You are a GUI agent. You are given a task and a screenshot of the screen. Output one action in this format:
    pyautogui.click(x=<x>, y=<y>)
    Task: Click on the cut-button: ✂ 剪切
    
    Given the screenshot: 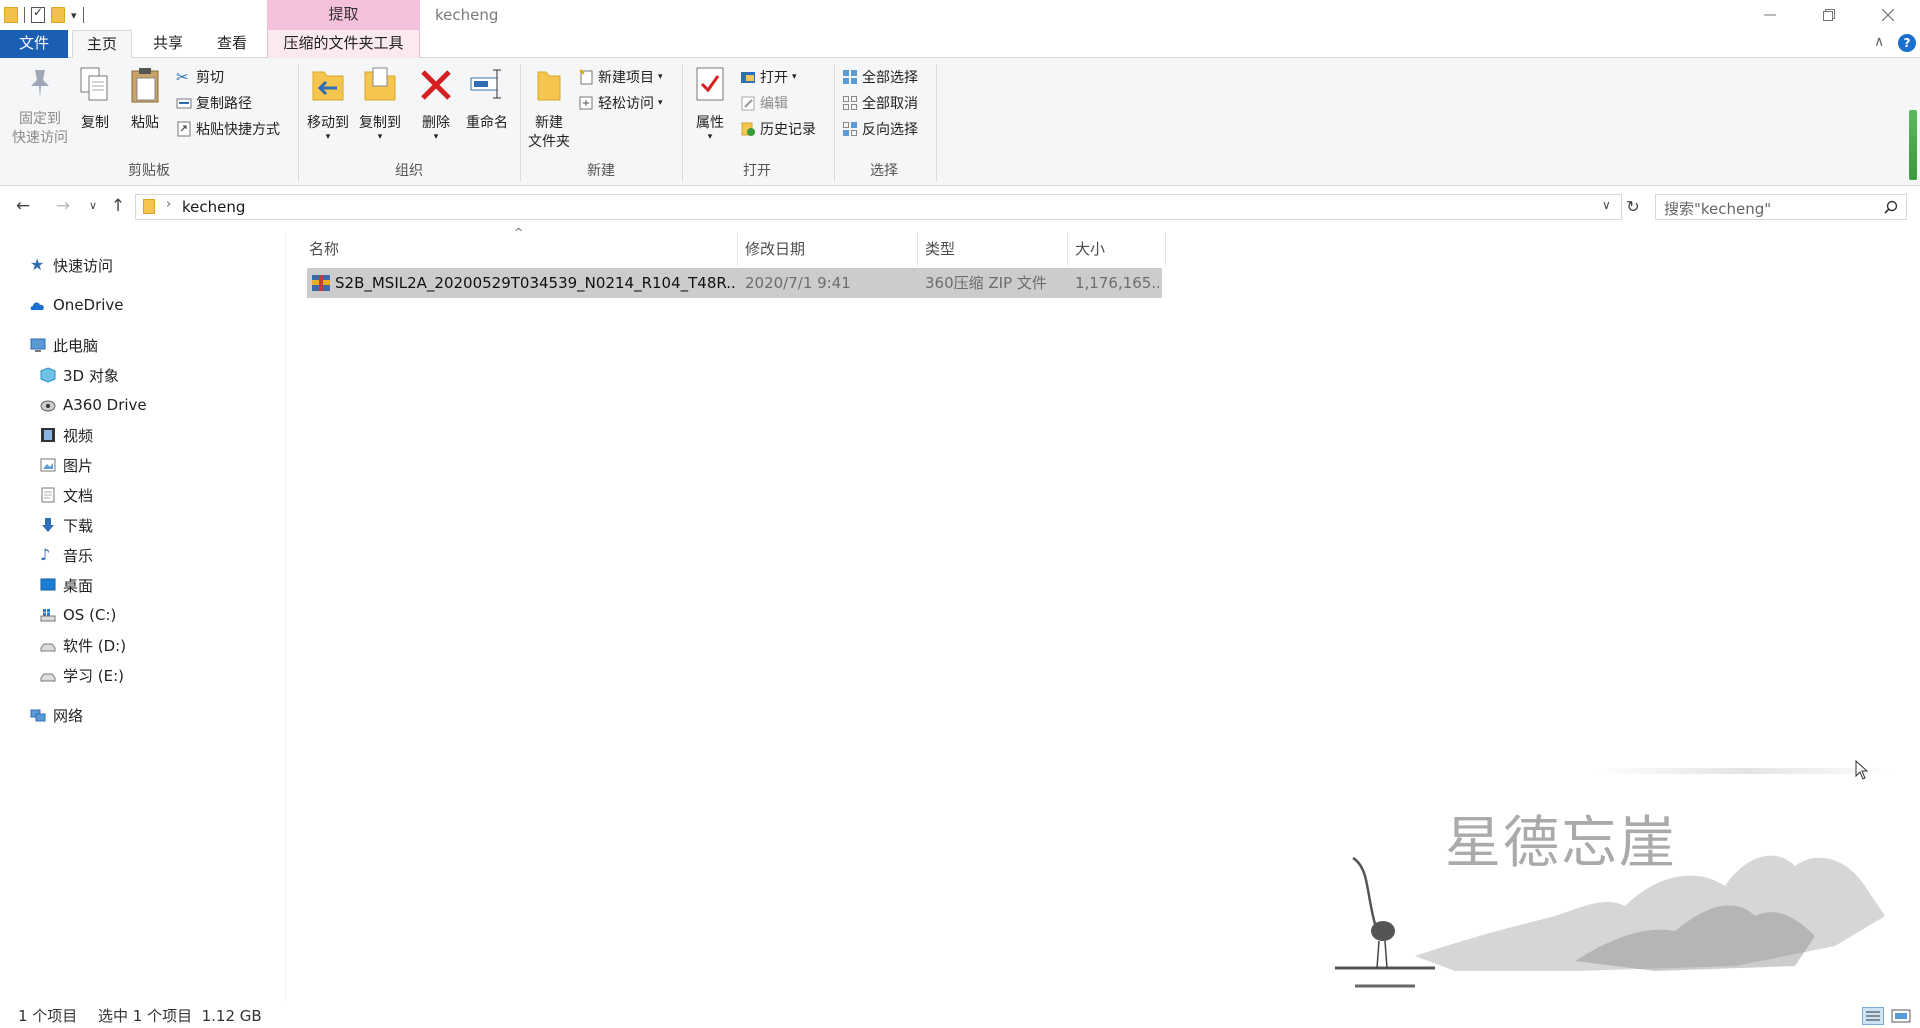 What is the action you would take?
    pyautogui.click(x=200, y=77)
    